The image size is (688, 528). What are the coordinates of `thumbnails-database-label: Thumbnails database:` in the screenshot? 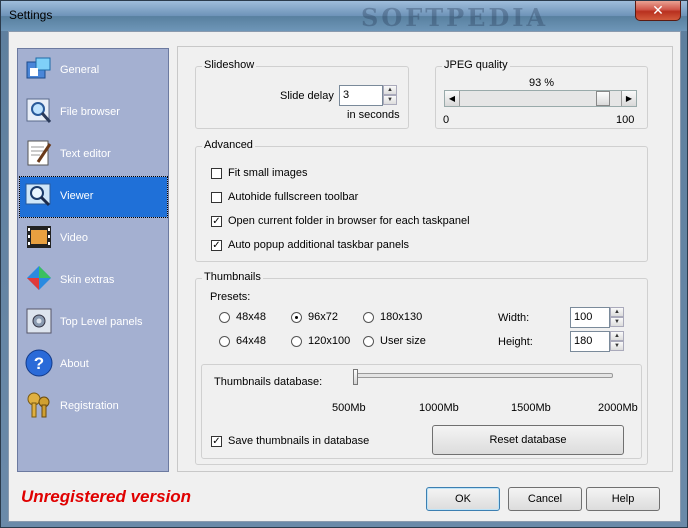 It's located at (268, 382).